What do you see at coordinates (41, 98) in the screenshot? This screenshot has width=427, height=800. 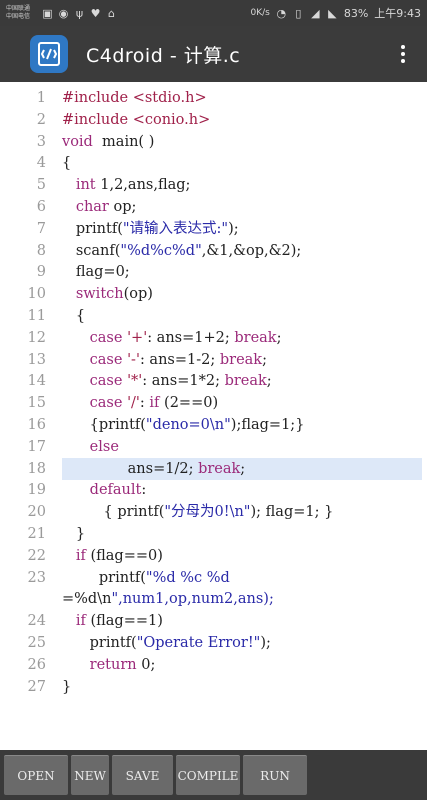 I see `line-number: 1` at bounding box center [41, 98].